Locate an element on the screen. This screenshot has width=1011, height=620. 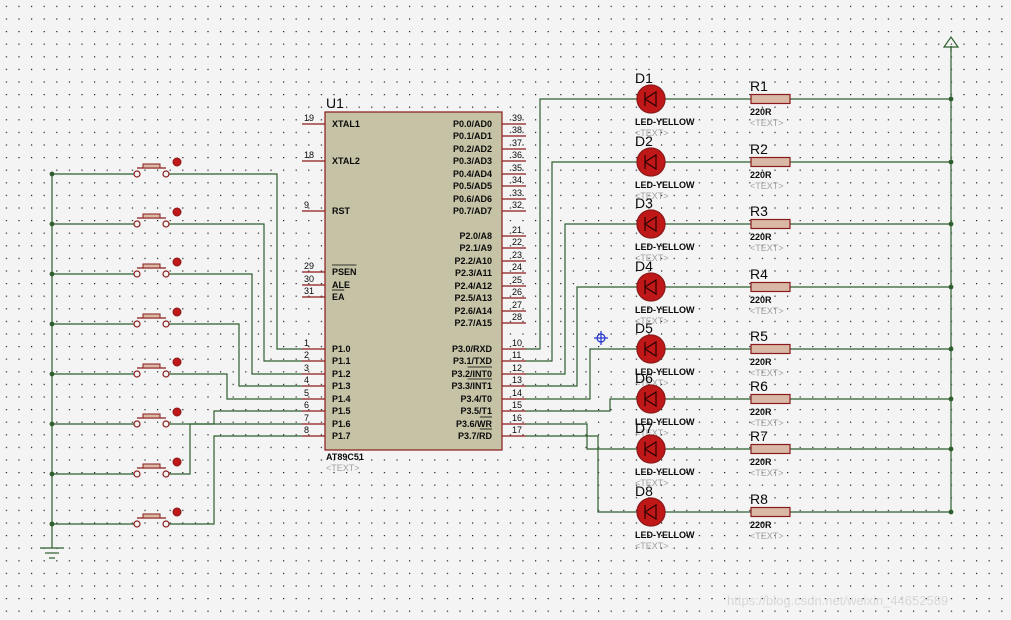
watermark: https://blog.csdn.net/weixin_44652589 is located at coordinates (837, 600).